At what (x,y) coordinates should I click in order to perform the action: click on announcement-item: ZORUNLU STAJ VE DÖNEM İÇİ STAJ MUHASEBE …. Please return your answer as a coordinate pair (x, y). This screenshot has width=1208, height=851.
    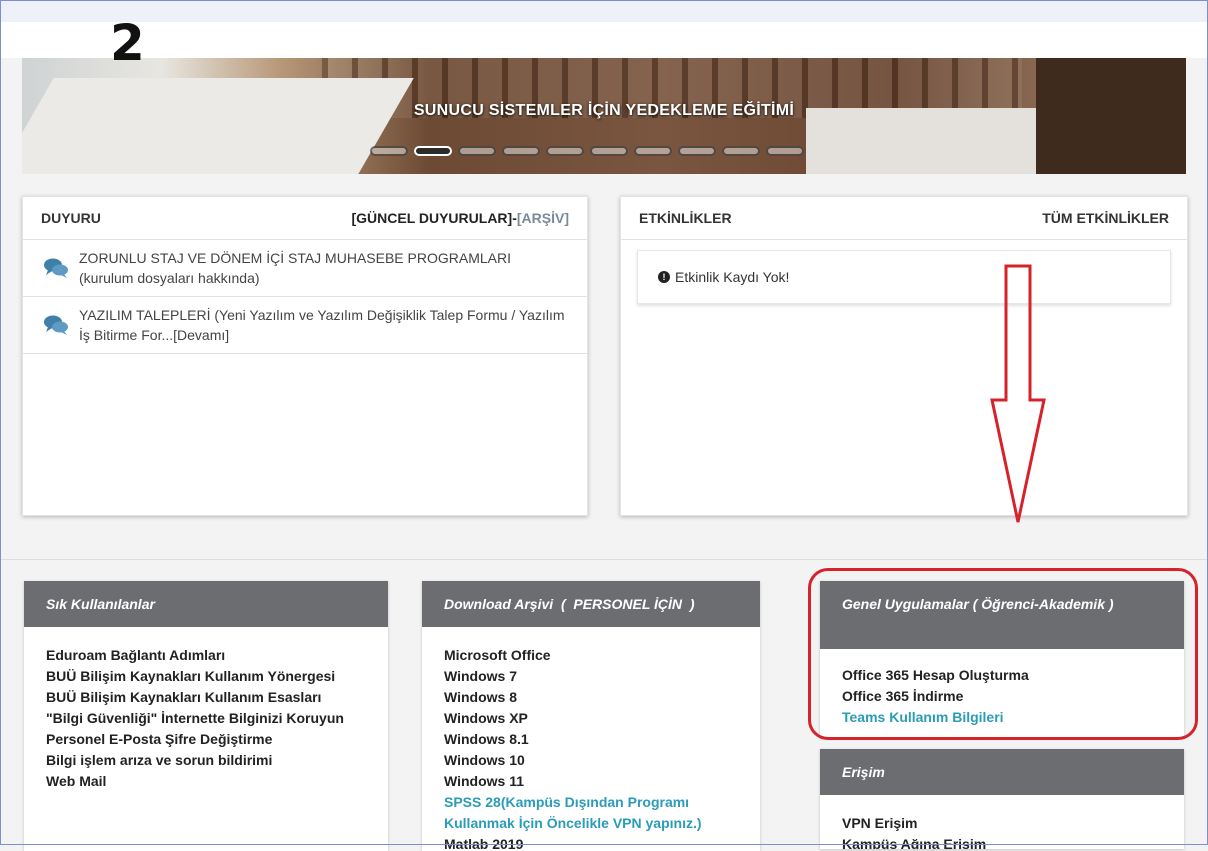
    Looking at the image, I should click on (305, 268).